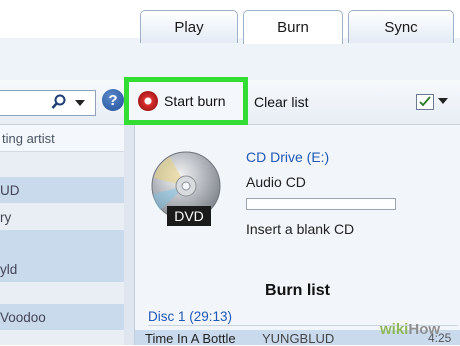  What do you see at coordinates (401, 26) in the screenshot?
I see `tab-sync: Sync` at bounding box center [401, 26].